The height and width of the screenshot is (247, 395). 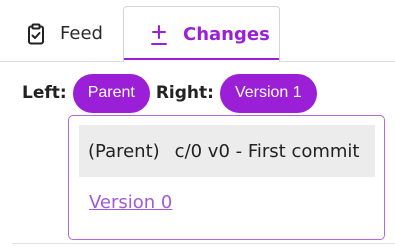 I want to click on compare-selector: Left: Parent Right: Version 1, so click(x=172, y=93).